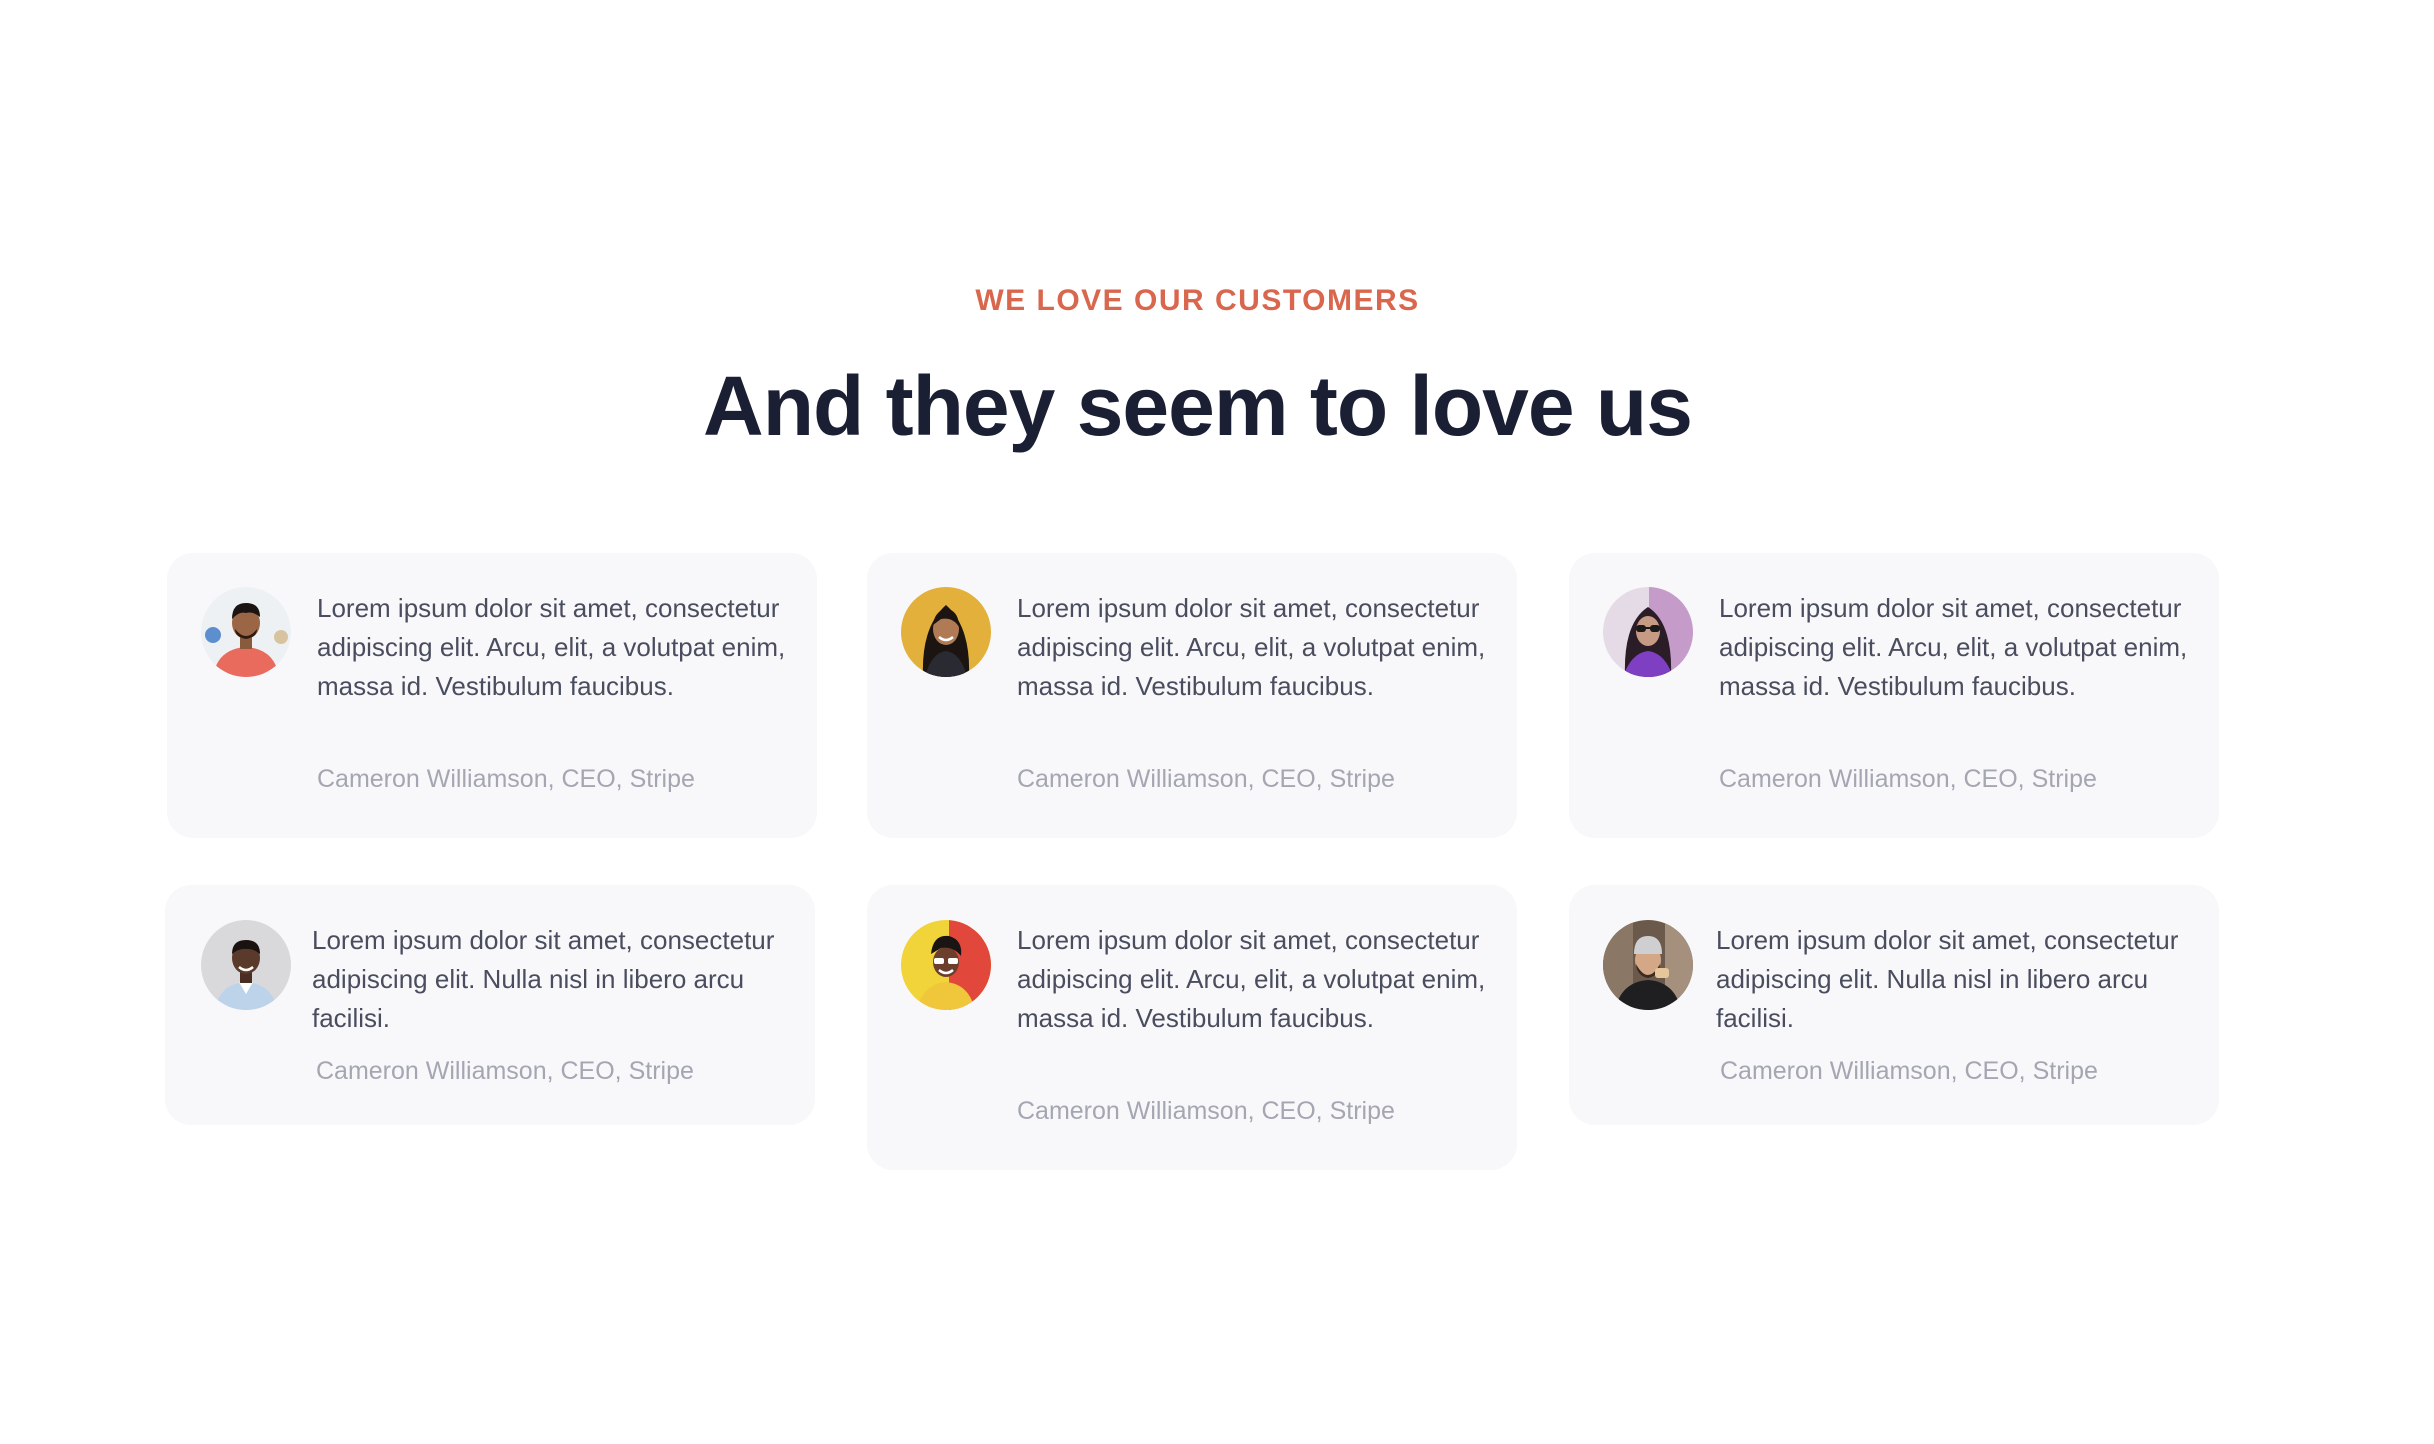 Image resolution: width=2434 pixels, height=1444 pixels. I want to click on man-grey-background-photo-icon, so click(246, 965).